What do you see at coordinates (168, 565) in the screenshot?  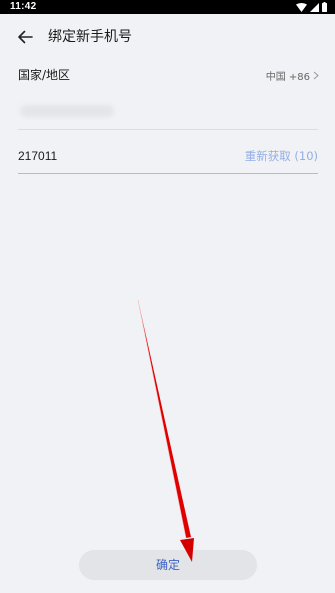 I see `confirm-button: 确定` at bounding box center [168, 565].